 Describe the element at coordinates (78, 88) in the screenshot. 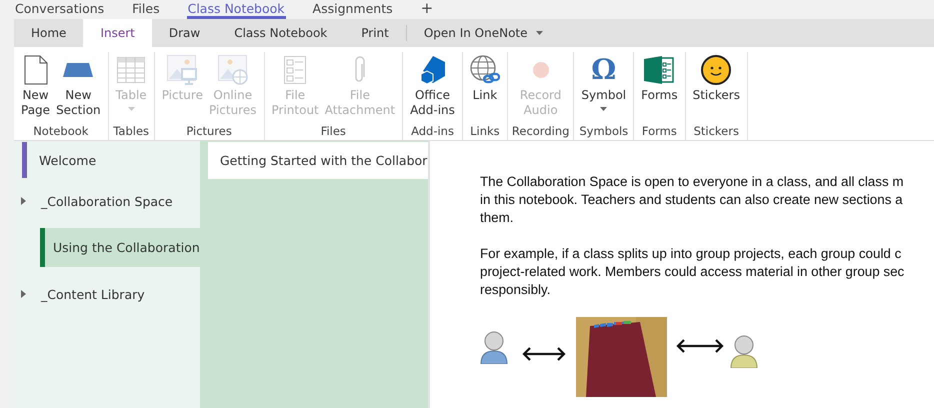

I see `ribbon-button: New Section` at that location.